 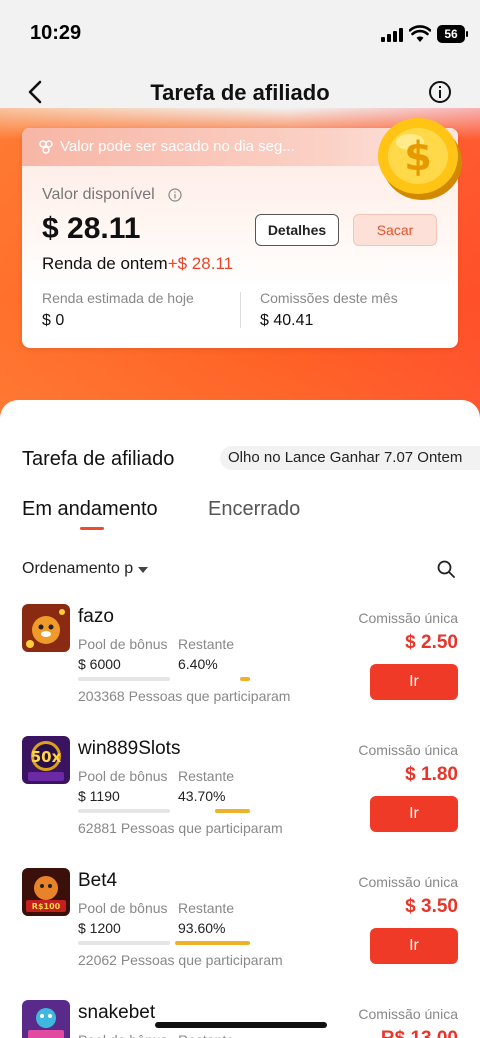 I want to click on participants-count: 22062 Pessoas que participaram, so click(x=180, y=960).